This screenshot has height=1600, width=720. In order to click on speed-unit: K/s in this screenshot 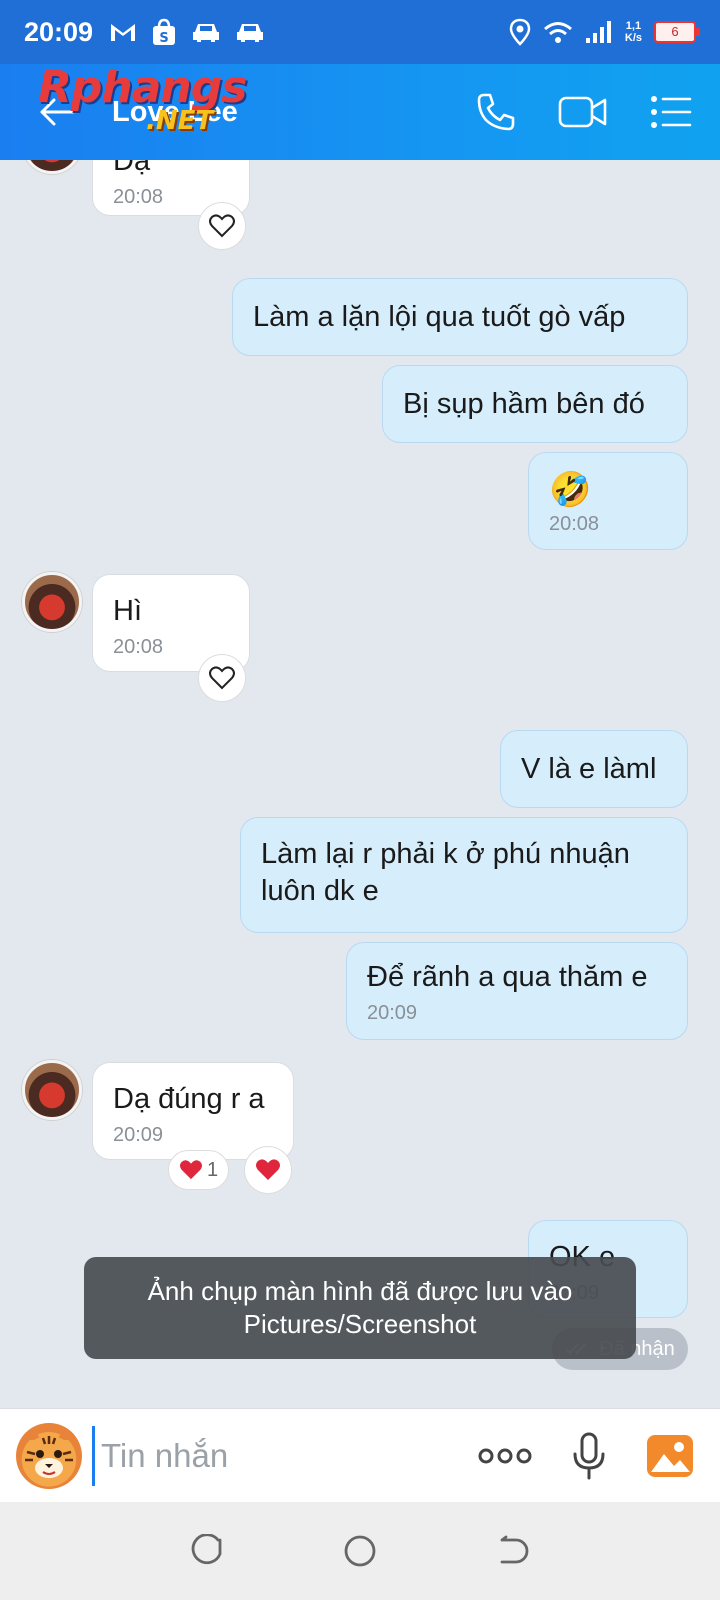, I will do `click(633, 38)`.